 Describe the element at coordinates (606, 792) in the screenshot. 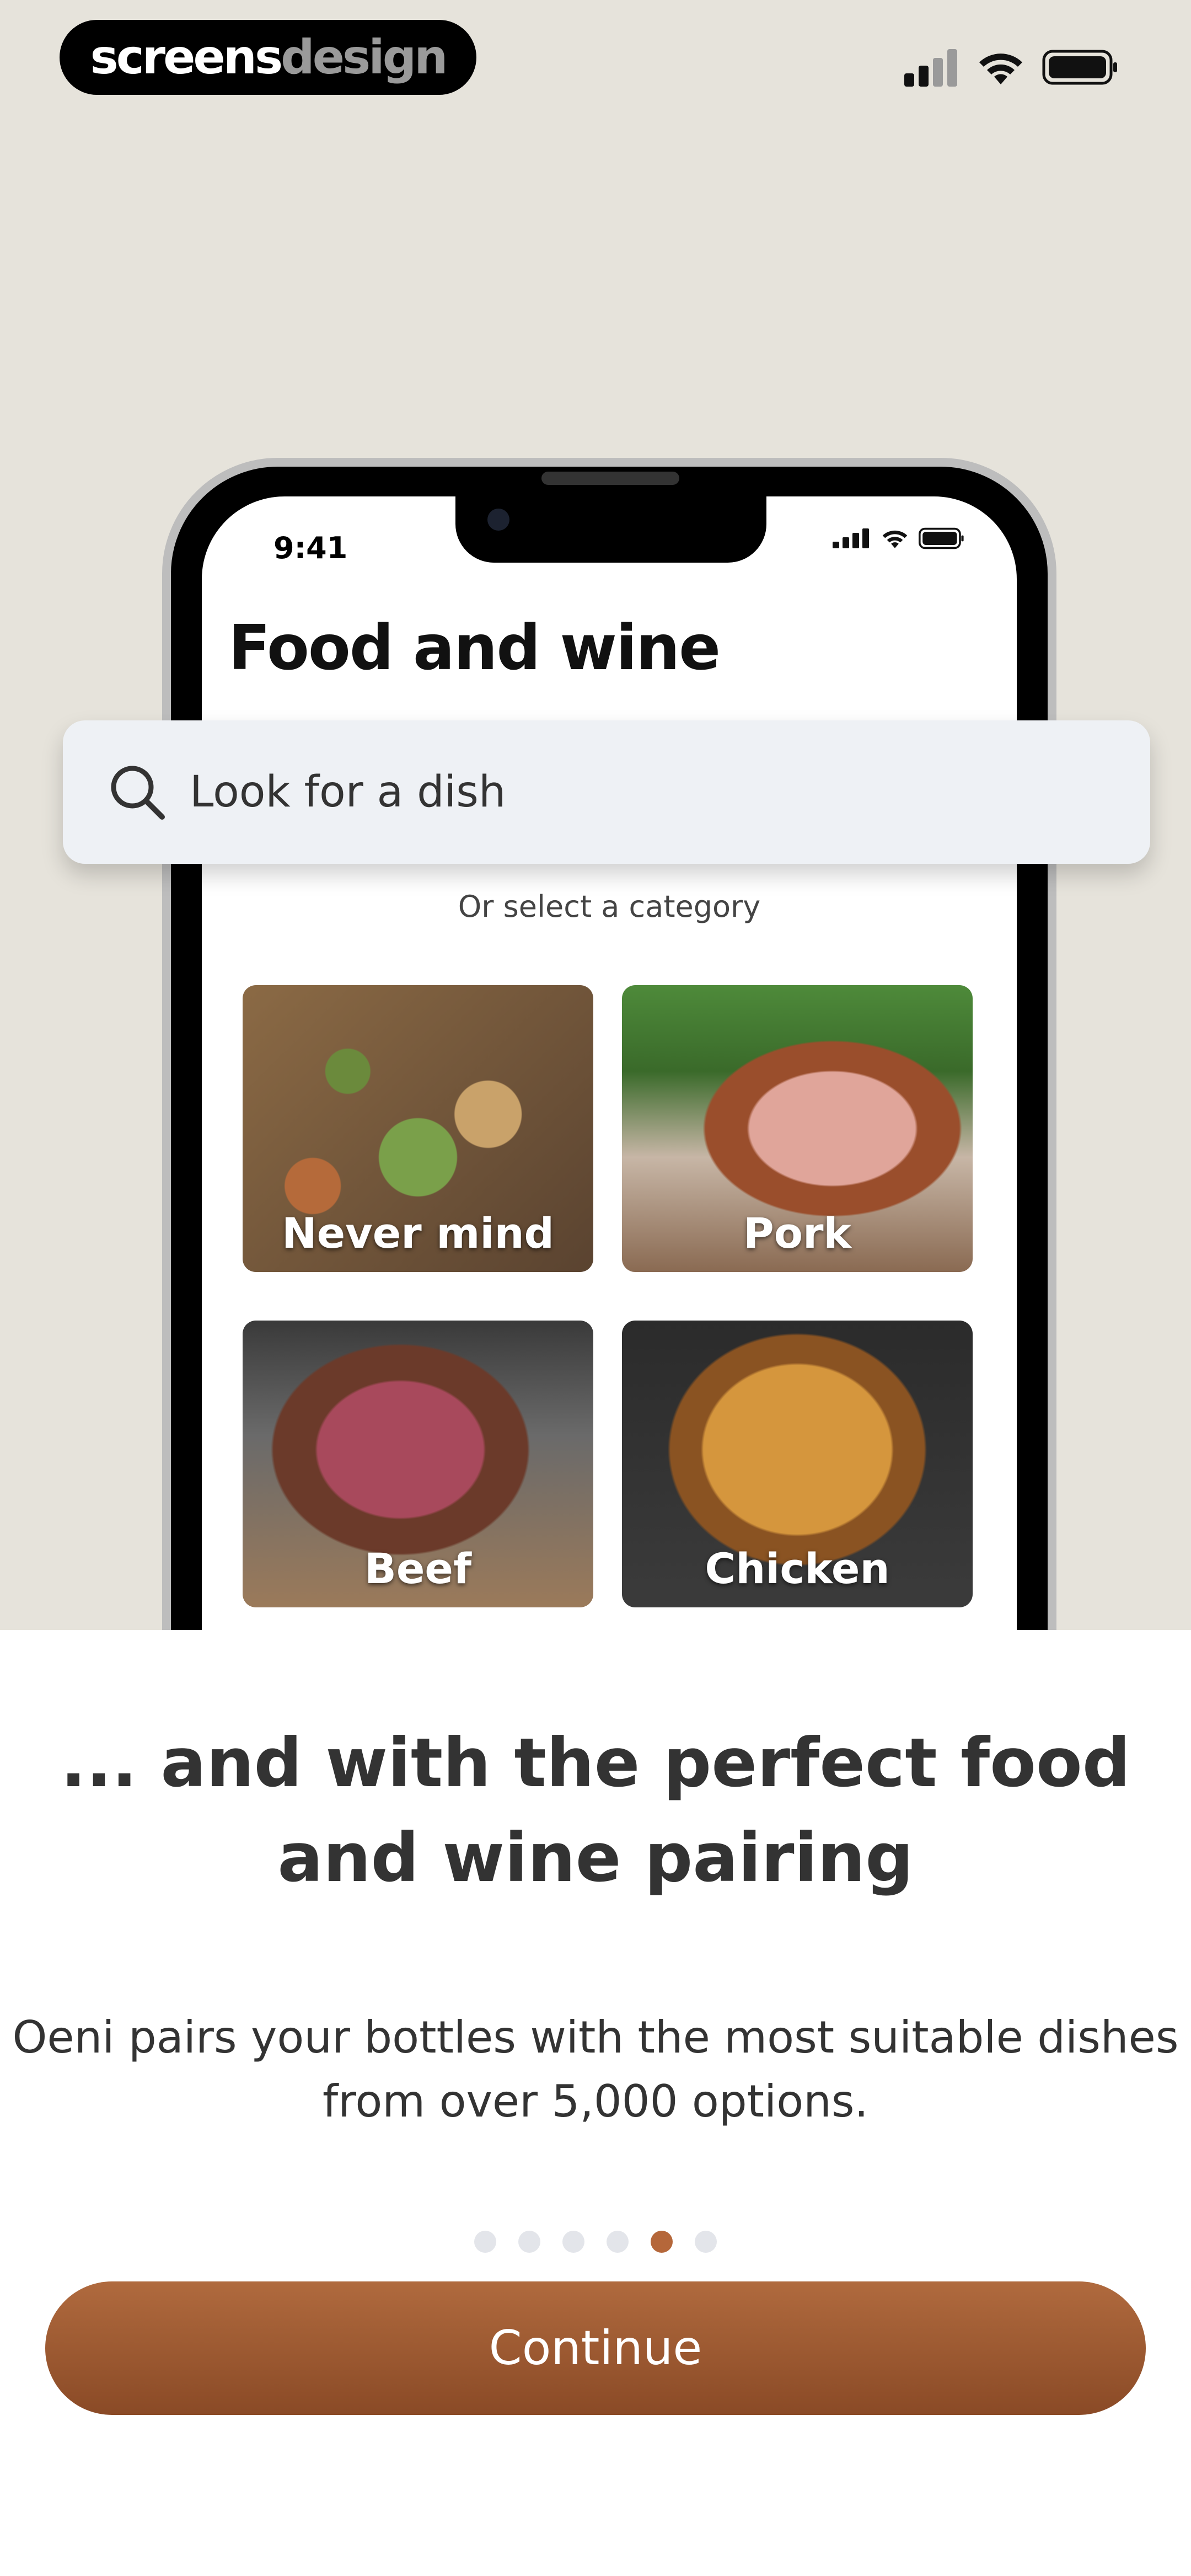

I see `dish-search-input: Look for a dish` at that location.